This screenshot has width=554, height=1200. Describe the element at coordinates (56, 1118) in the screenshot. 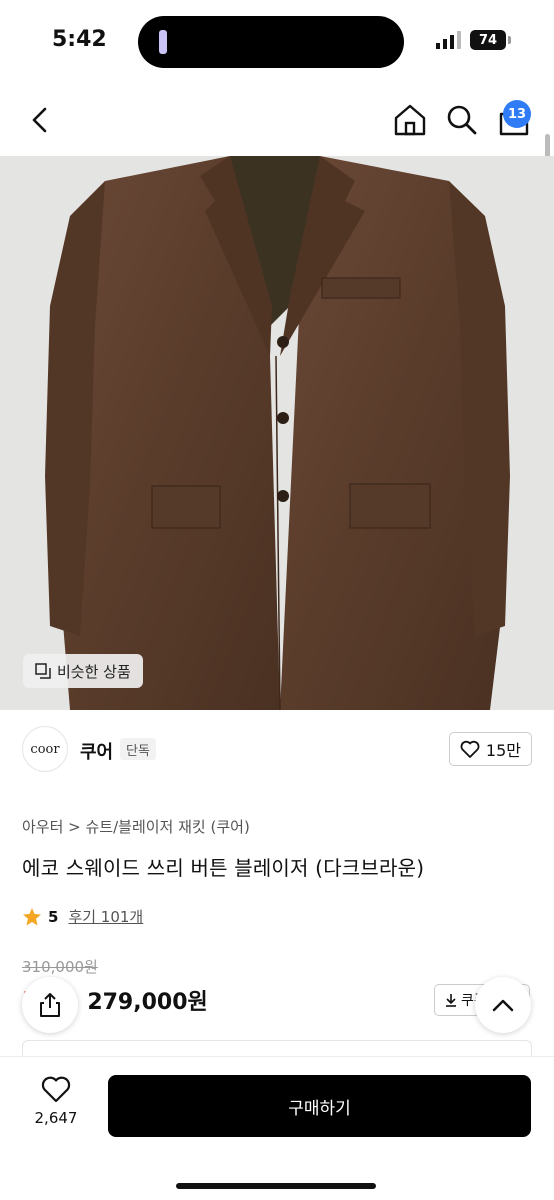

I see `wishlist-count: 2,647` at that location.